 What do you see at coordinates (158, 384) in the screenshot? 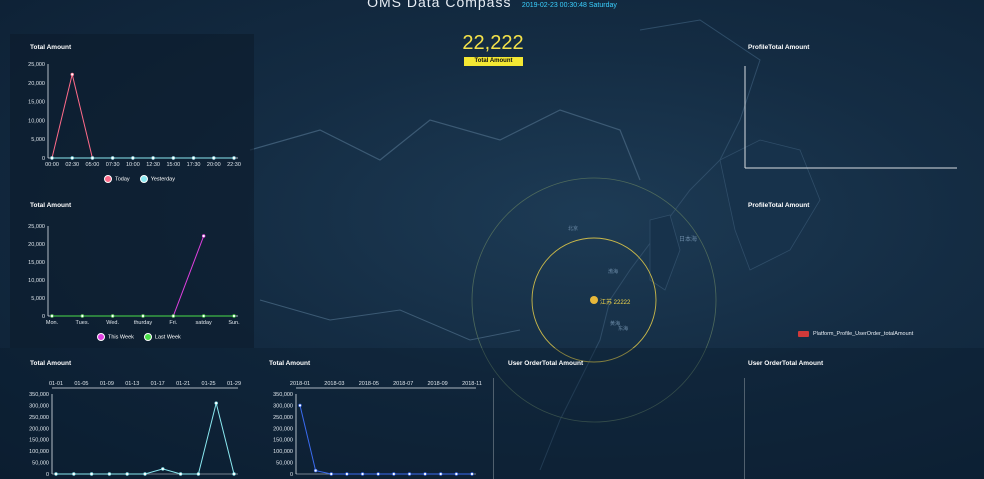
I see `x-tick-label: 01-17` at bounding box center [158, 384].